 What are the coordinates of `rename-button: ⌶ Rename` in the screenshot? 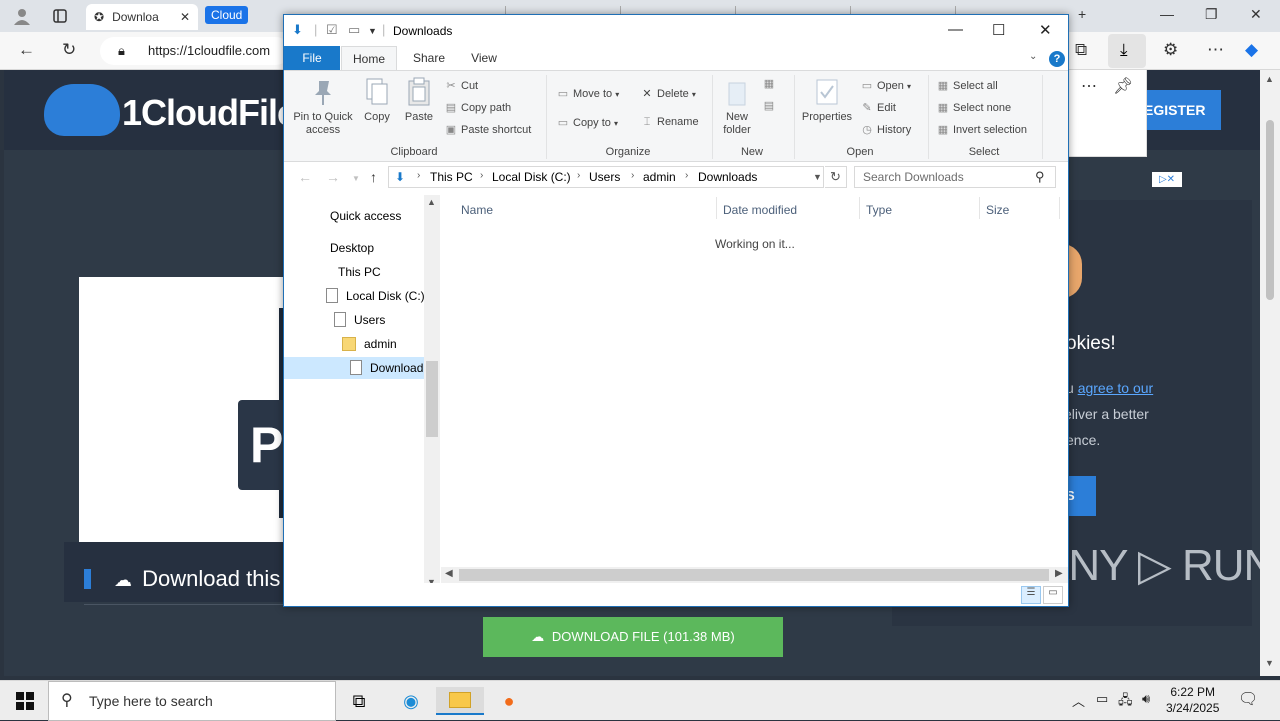 It's located at (669, 122).